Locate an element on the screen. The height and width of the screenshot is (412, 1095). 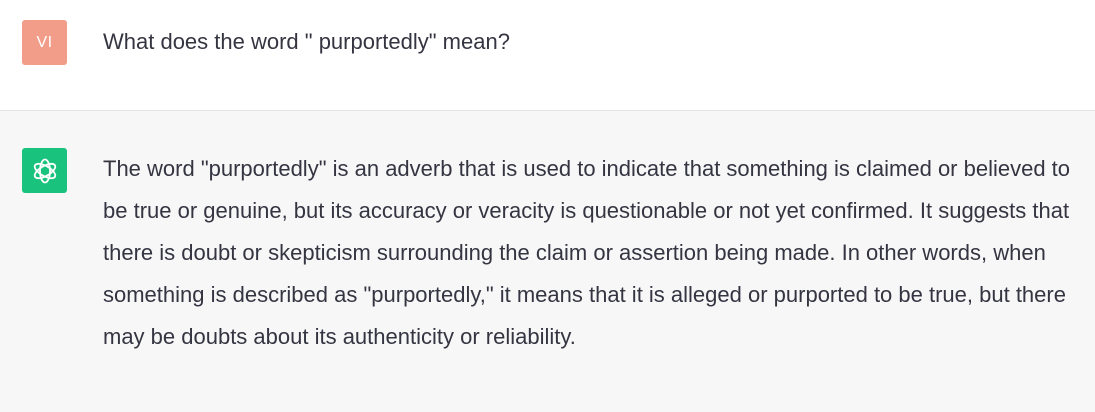
openai-logo-icon is located at coordinates (44, 170).